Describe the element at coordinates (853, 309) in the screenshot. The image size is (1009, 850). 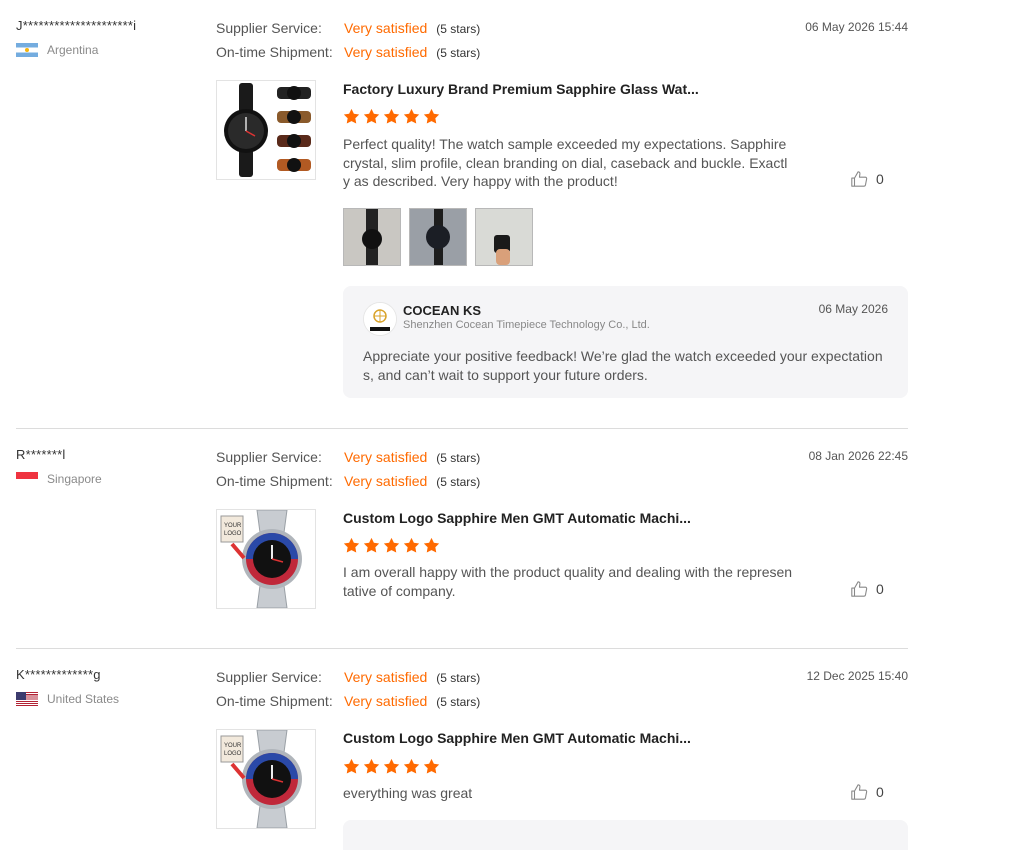
I see `reply-date: 06 May 2026` at that location.